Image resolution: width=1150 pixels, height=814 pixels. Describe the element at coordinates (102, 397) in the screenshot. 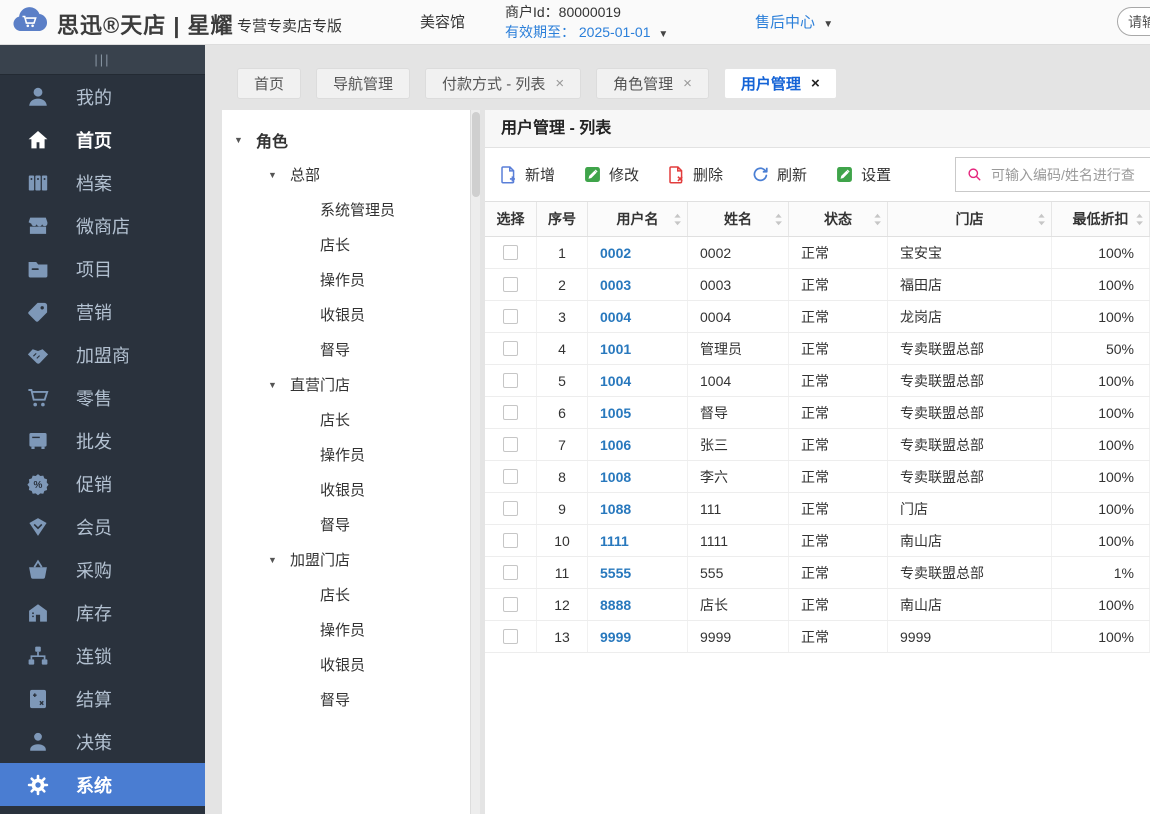

I see `sidebar-item-retail: 零售` at that location.